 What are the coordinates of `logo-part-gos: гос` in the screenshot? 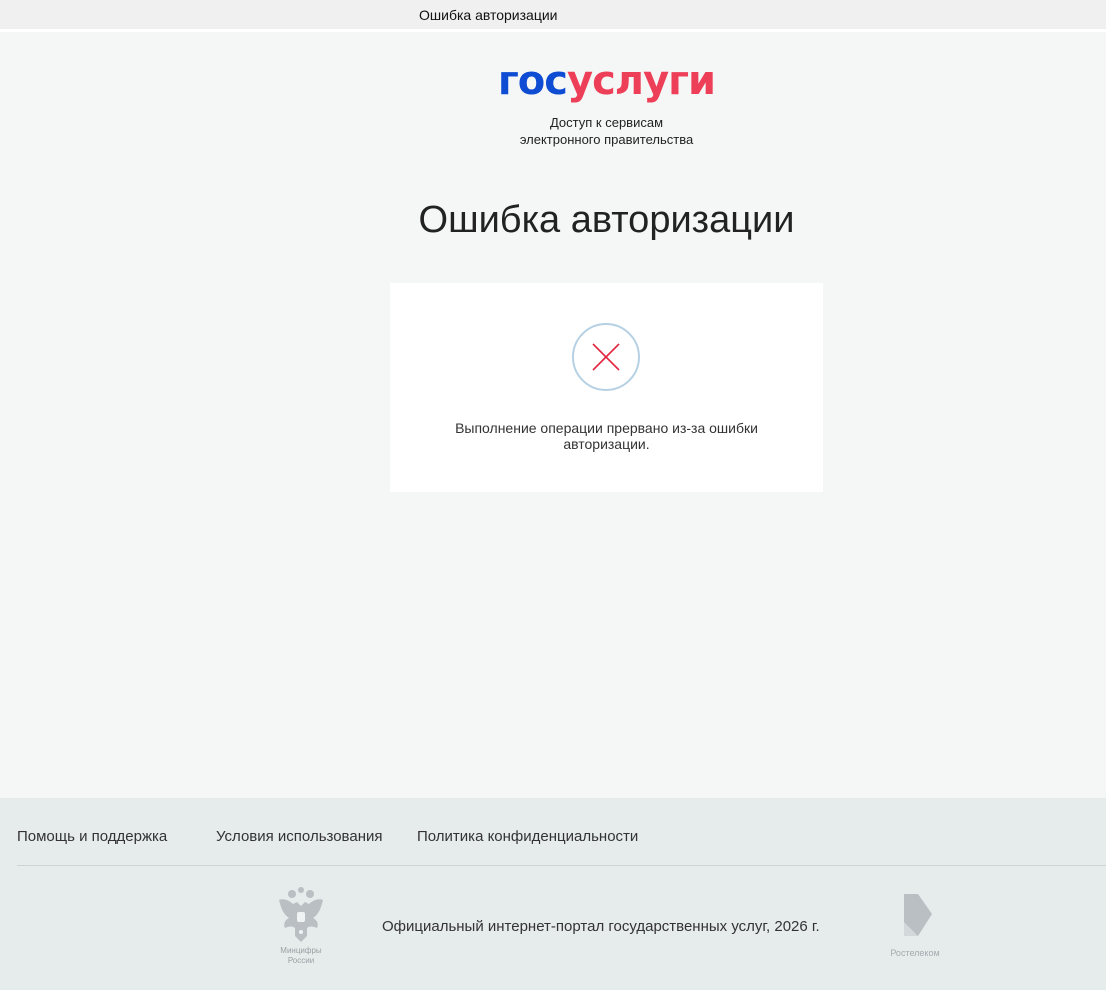 It's located at (532, 81).